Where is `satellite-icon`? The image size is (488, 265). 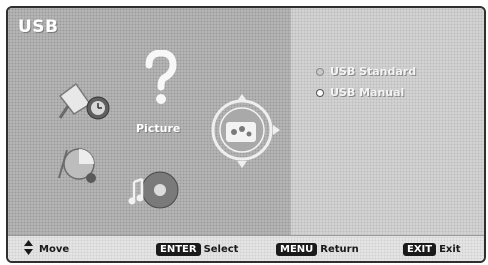
satellite-icon is located at coordinates (86, 101).